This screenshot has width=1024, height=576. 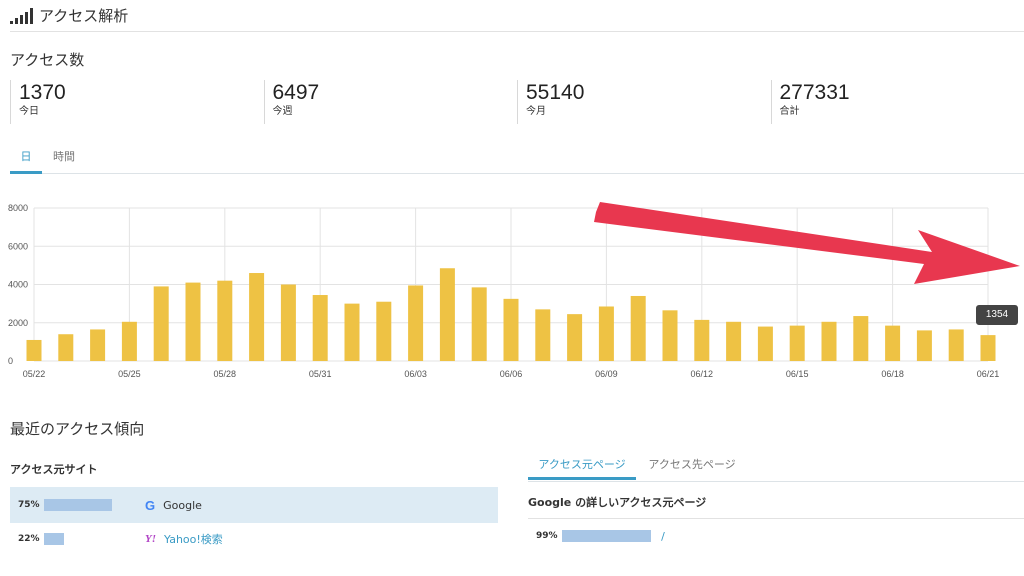 What do you see at coordinates (18, 246) in the screenshot?
I see `y-tick-label: 6000` at bounding box center [18, 246].